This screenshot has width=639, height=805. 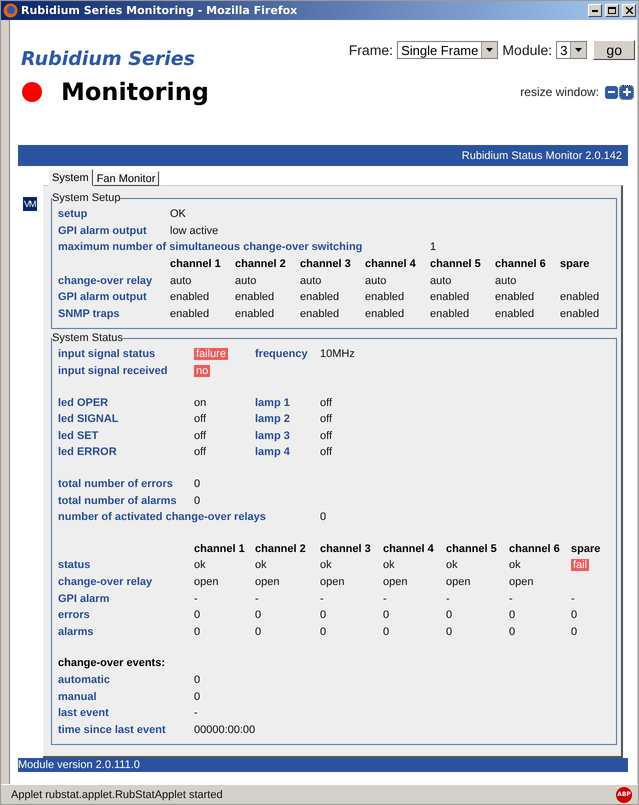 I want to click on frame-label: Frame:, so click(x=371, y=50).